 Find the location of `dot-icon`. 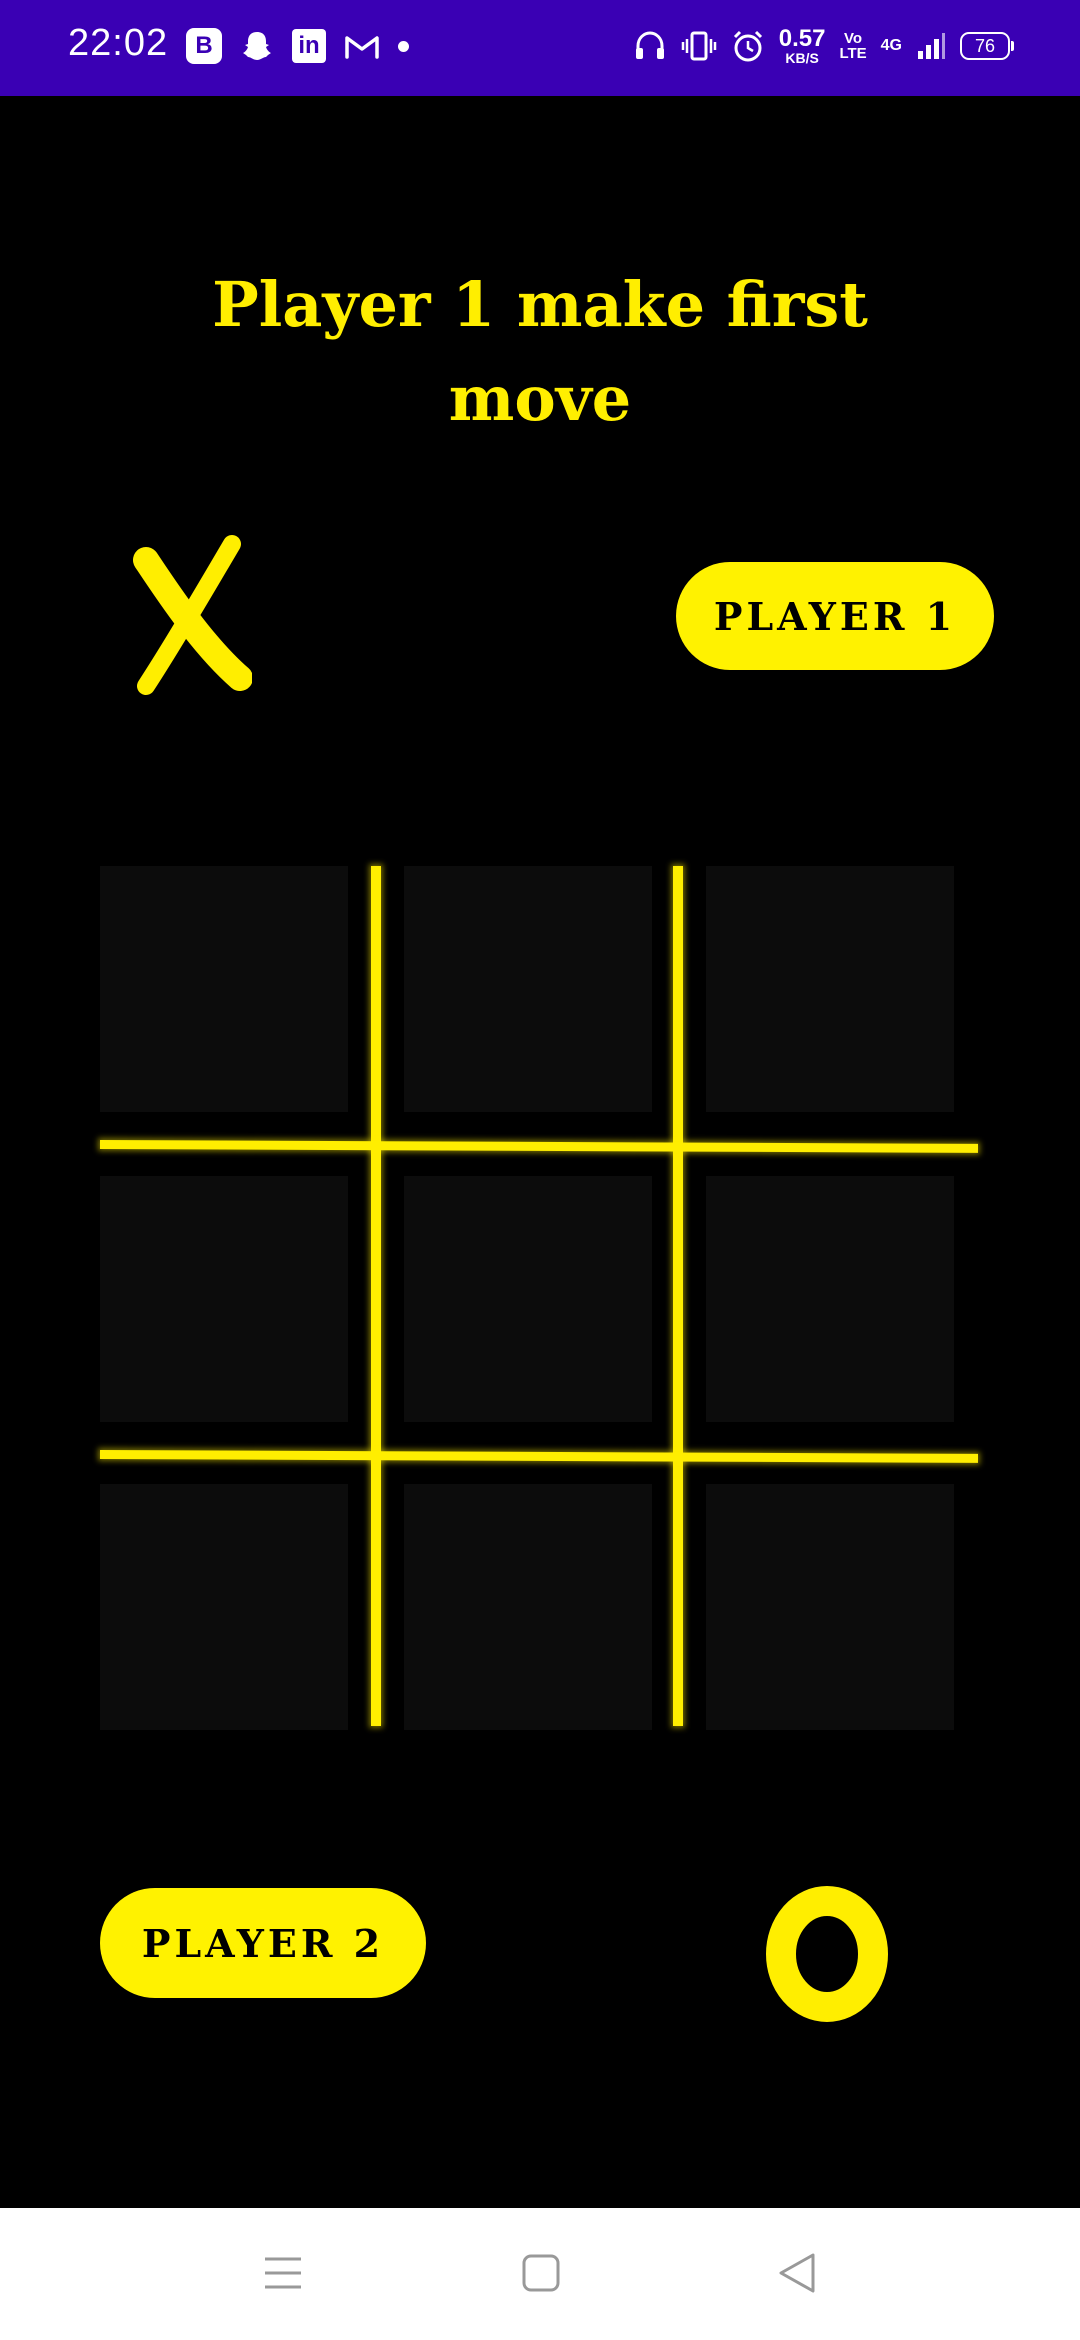

dot-icon is located at coordinates (403, 46).